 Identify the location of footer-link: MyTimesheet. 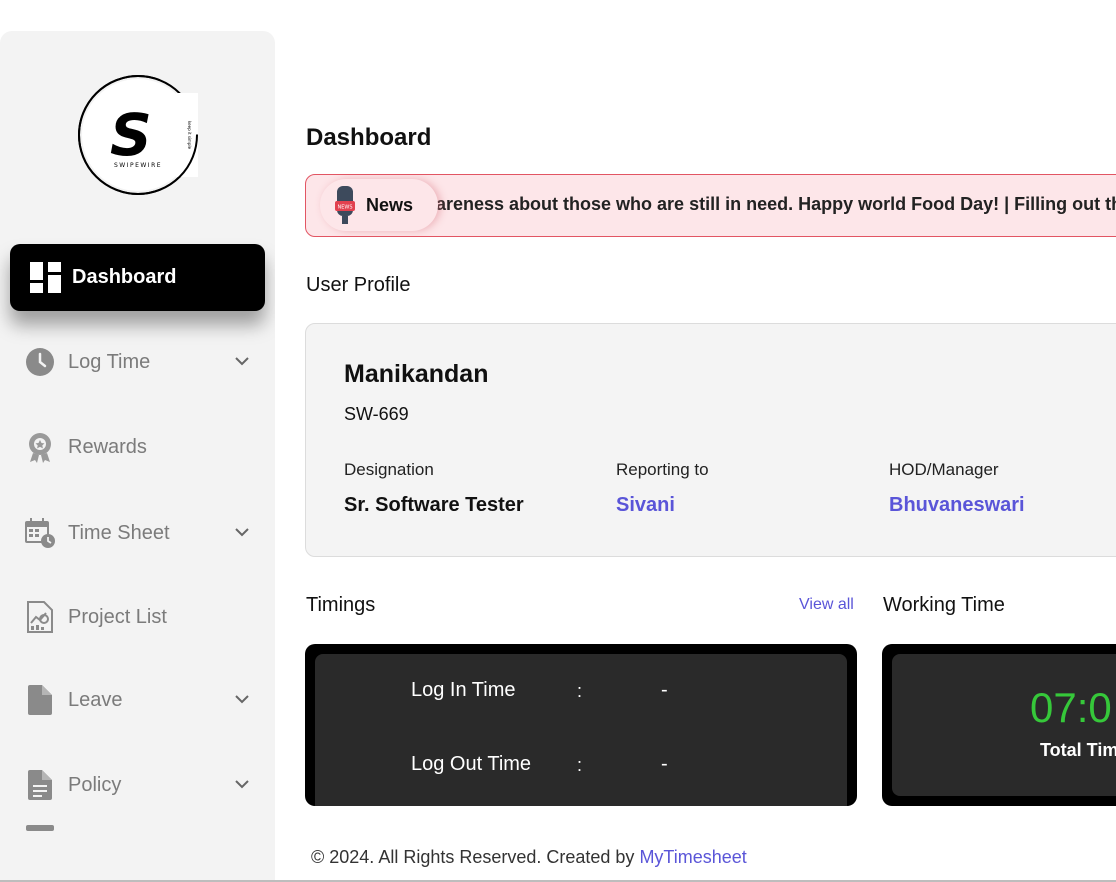
(692, 857).